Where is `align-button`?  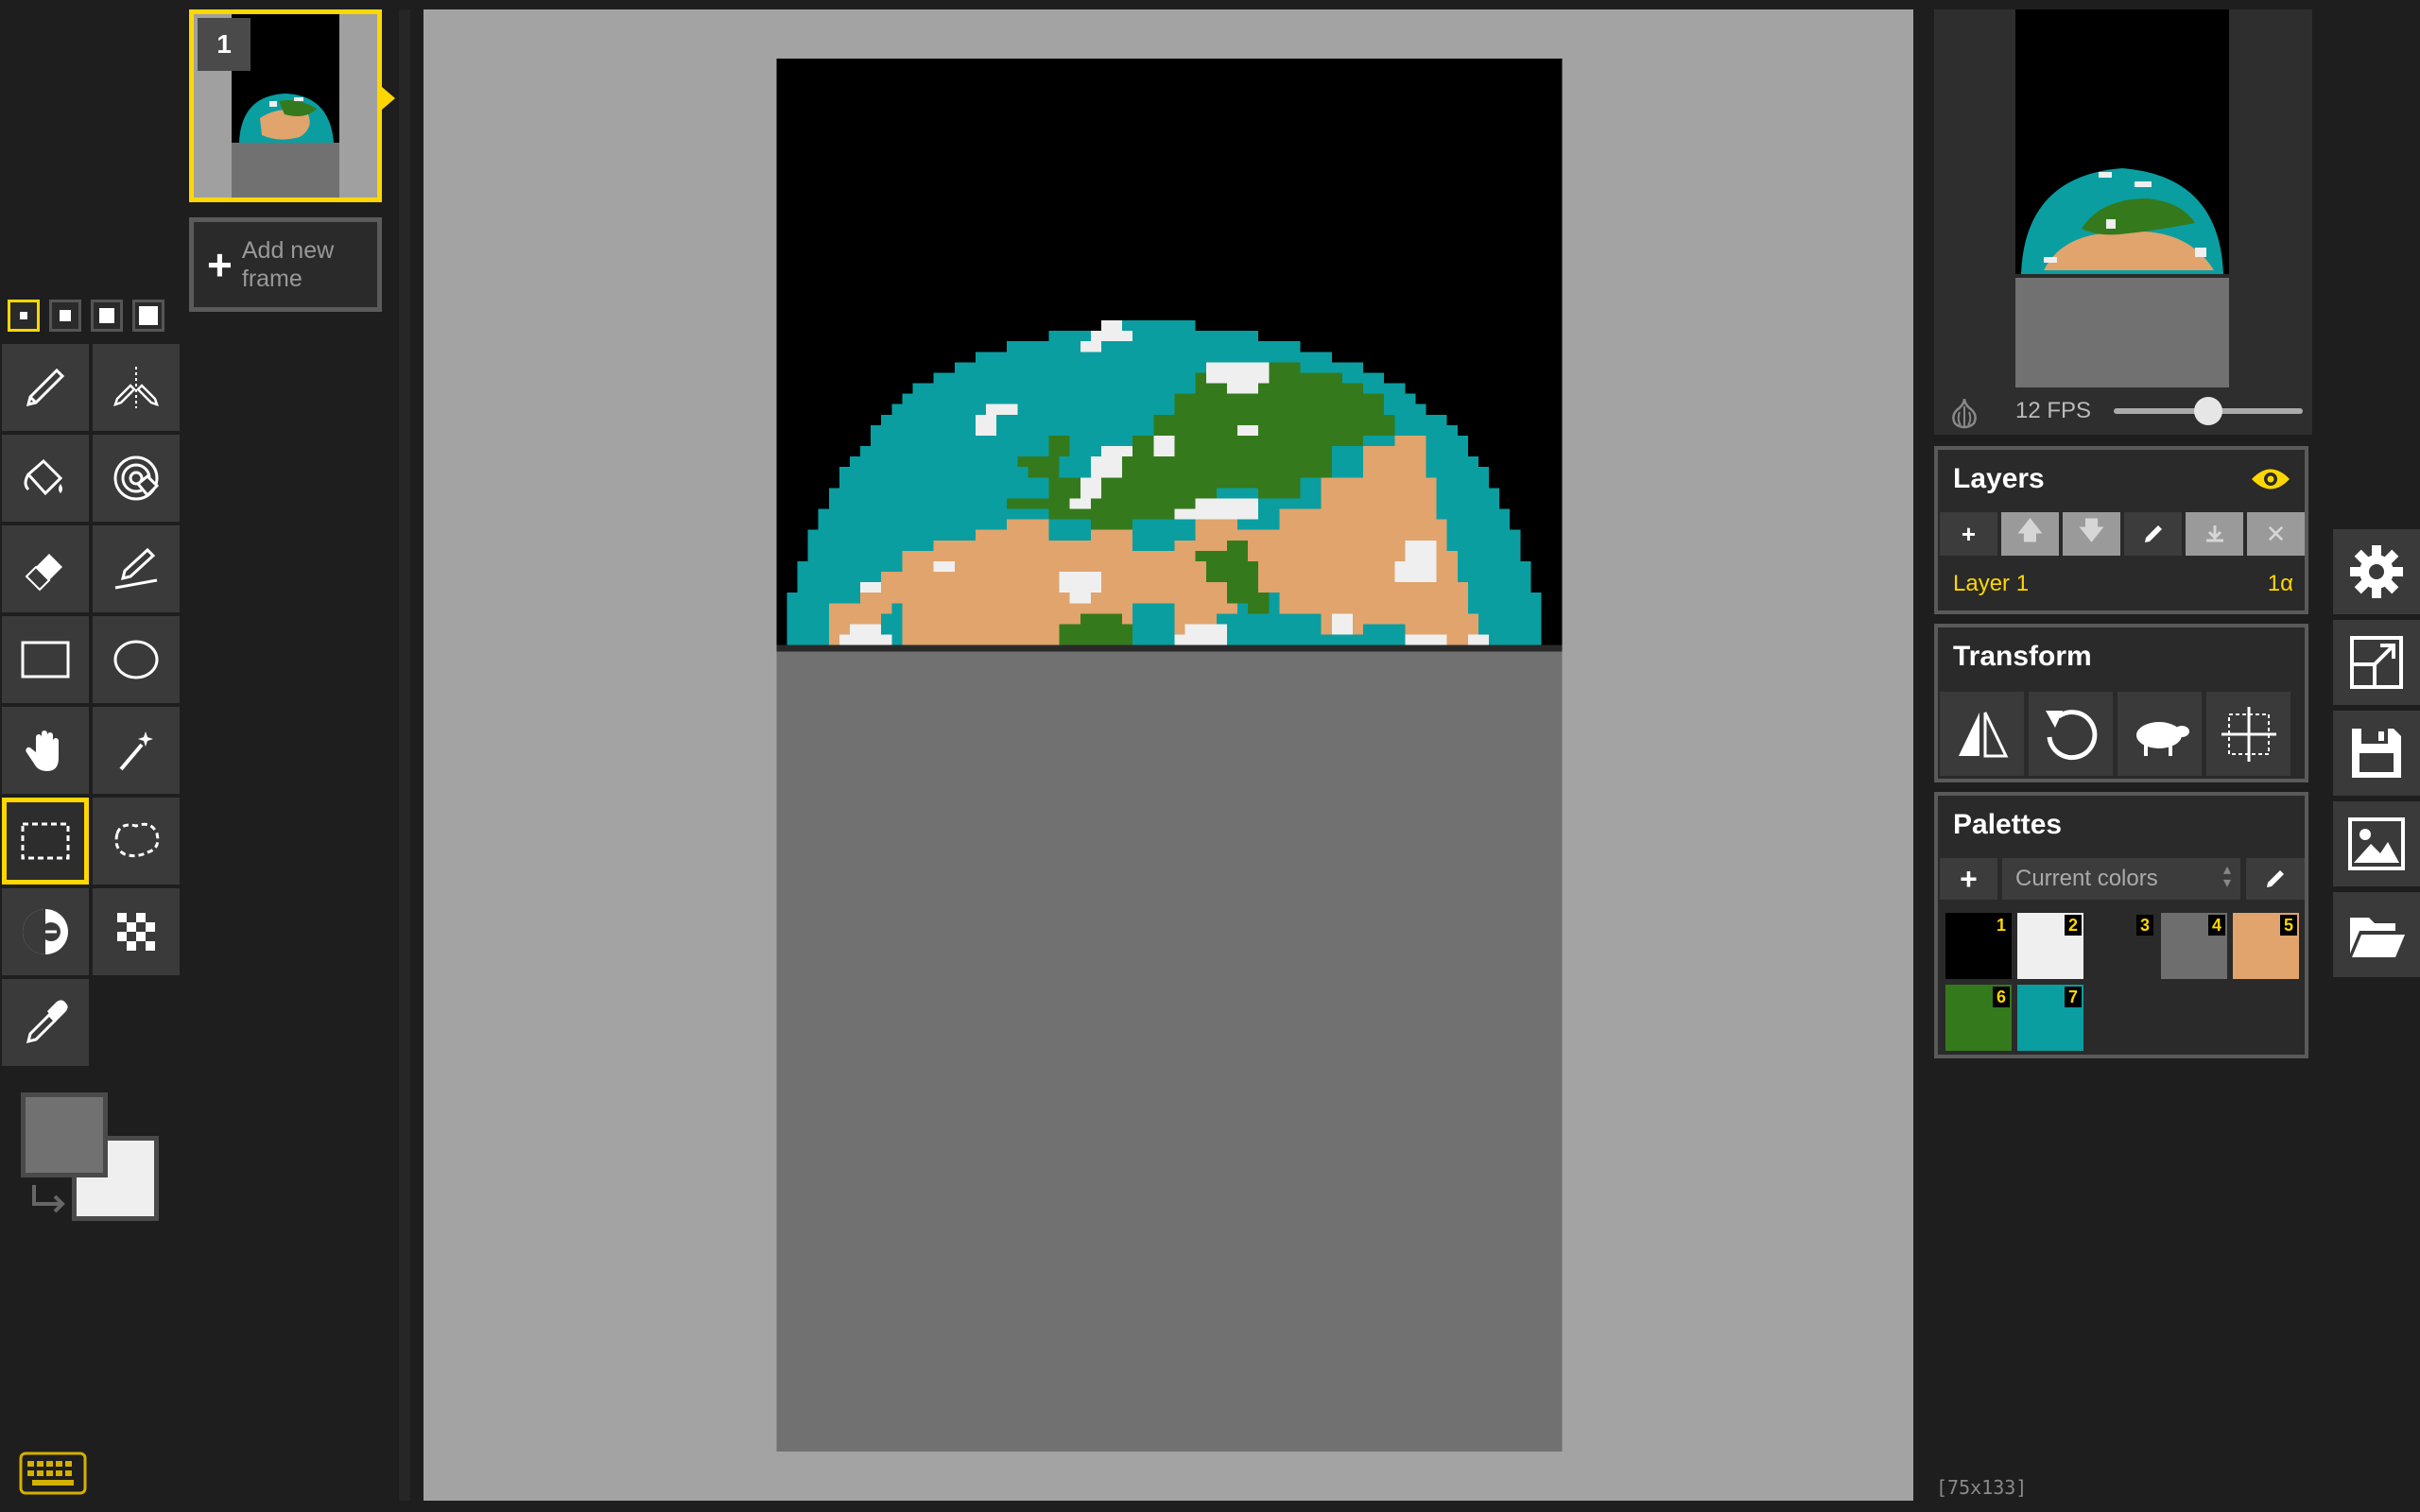 align-button is located at coordinates (2248, 734).